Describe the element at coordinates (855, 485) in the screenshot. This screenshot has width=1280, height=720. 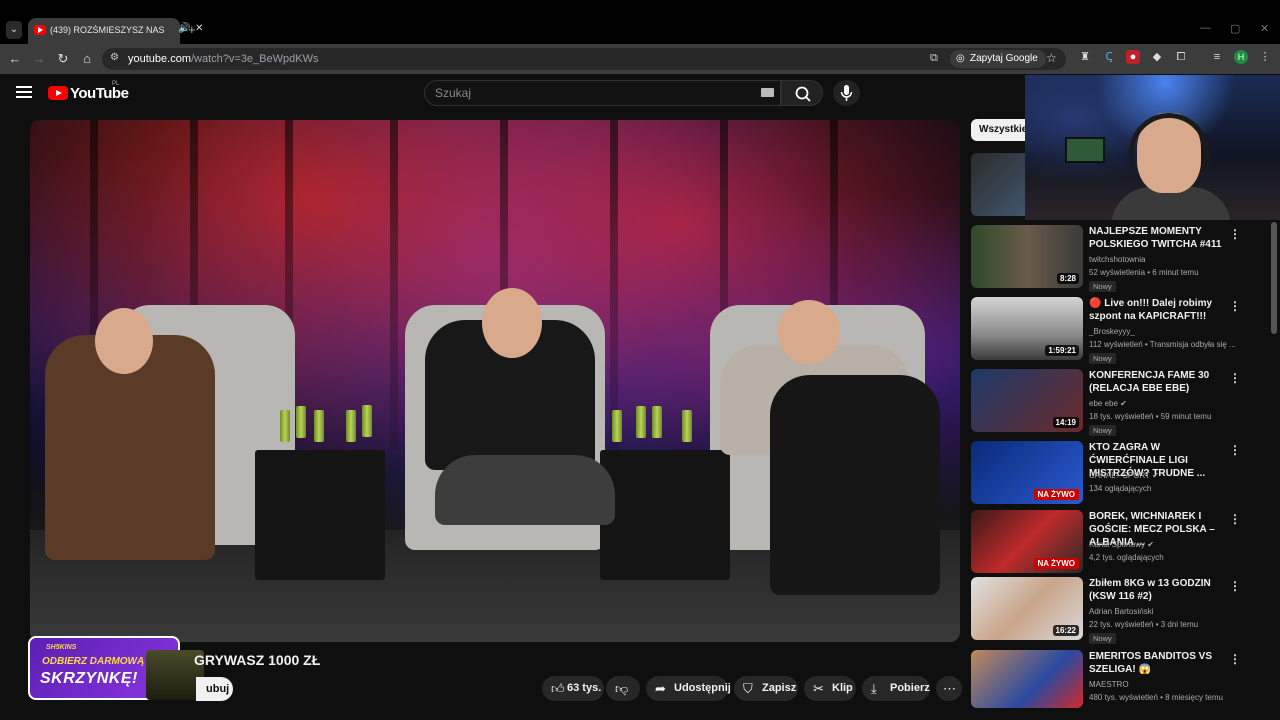
I see `person-right-legs` at that location.